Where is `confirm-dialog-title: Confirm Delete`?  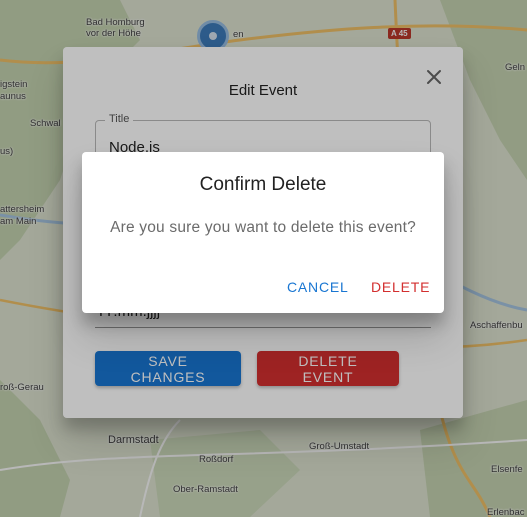 confirm-dialog-title: Confirm Delete is located at coordinates (263, 184).